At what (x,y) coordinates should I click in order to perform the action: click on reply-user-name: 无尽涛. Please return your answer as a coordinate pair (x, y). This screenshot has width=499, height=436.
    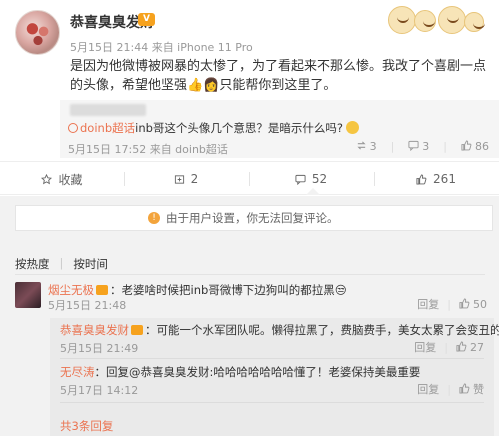
    Looking at the image, I should click on (77, 372).